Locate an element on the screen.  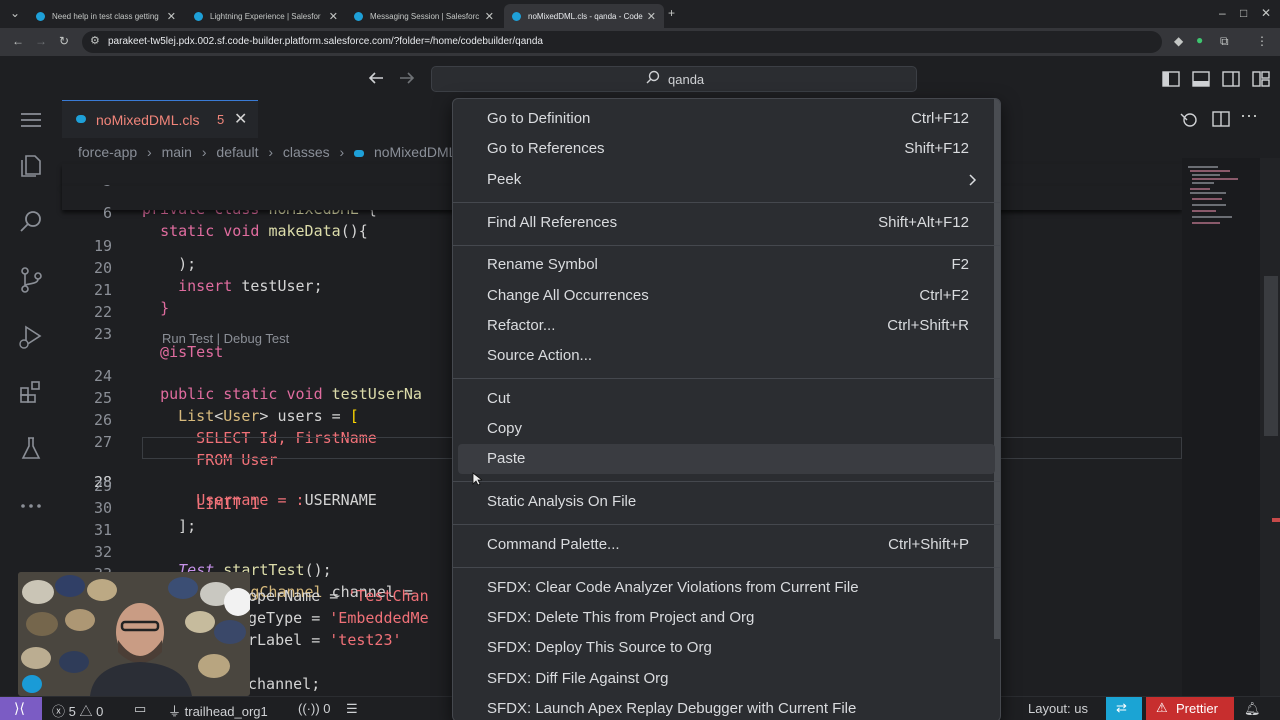
keyboard-layout: Layout: us is located at coordinates (1058, 708).